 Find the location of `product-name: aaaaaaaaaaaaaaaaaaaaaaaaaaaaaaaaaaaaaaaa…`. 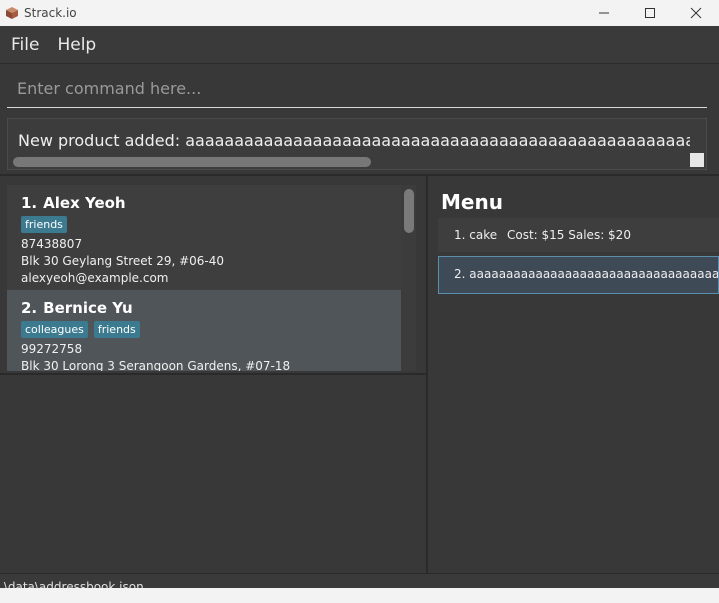

product-name: aaaaaaaaaaaaaaaaaaaaaaaaaaaaaaaaaaaaaaaa… is located at coordinates (594, 274).